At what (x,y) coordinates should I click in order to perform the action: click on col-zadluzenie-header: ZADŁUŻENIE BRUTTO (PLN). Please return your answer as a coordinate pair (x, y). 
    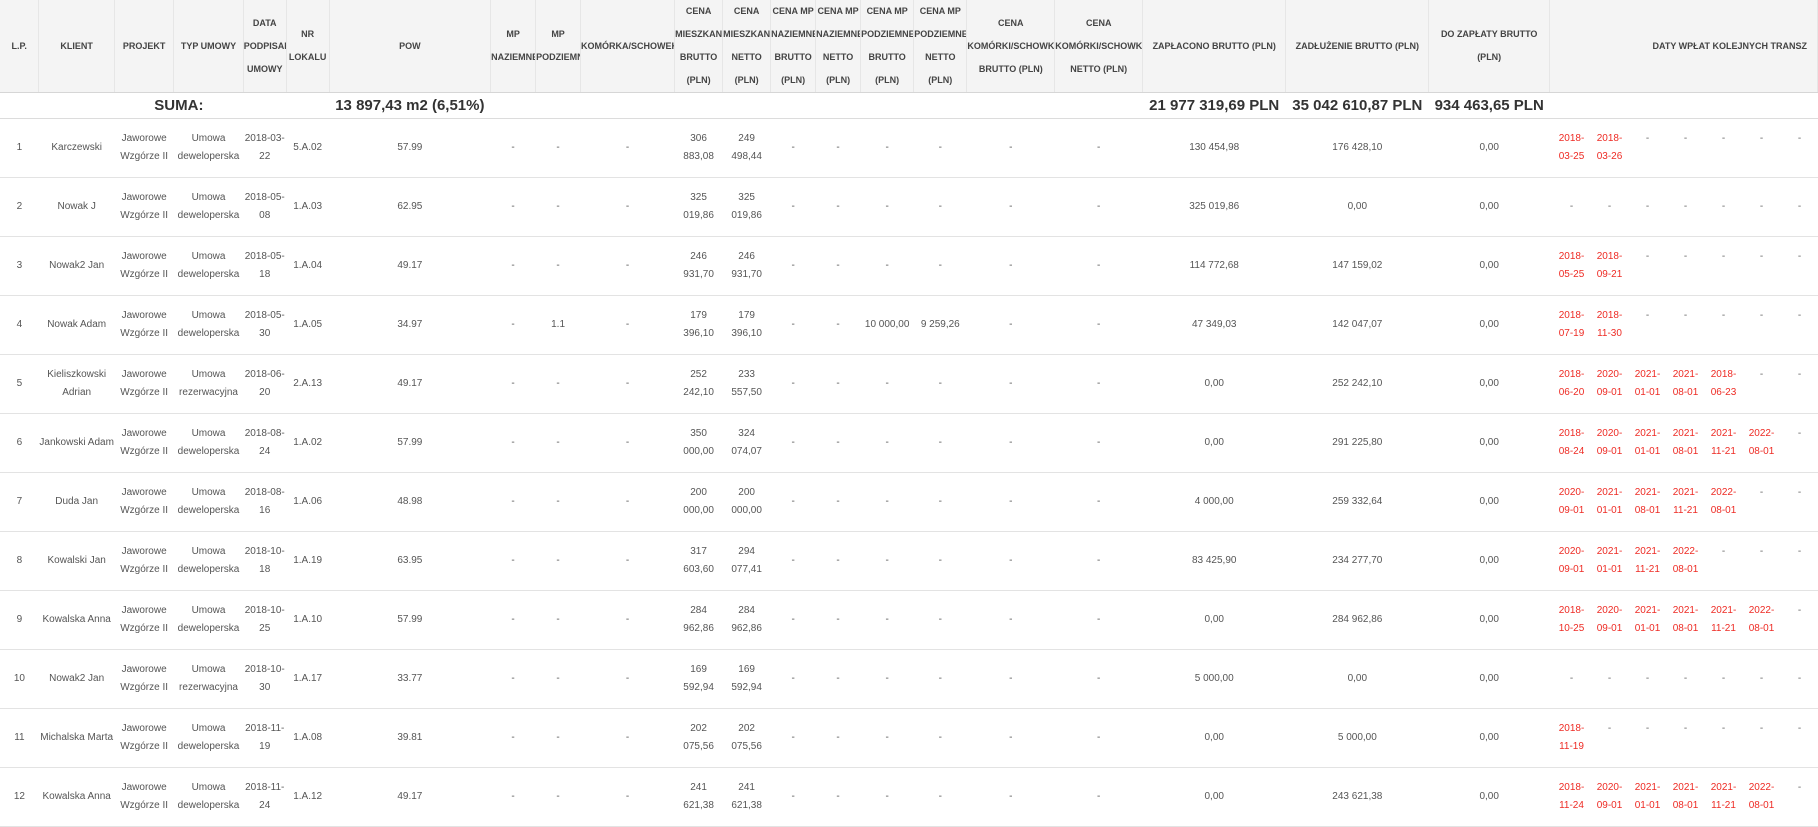
    Looking at the image, I should click on (1357, 46).